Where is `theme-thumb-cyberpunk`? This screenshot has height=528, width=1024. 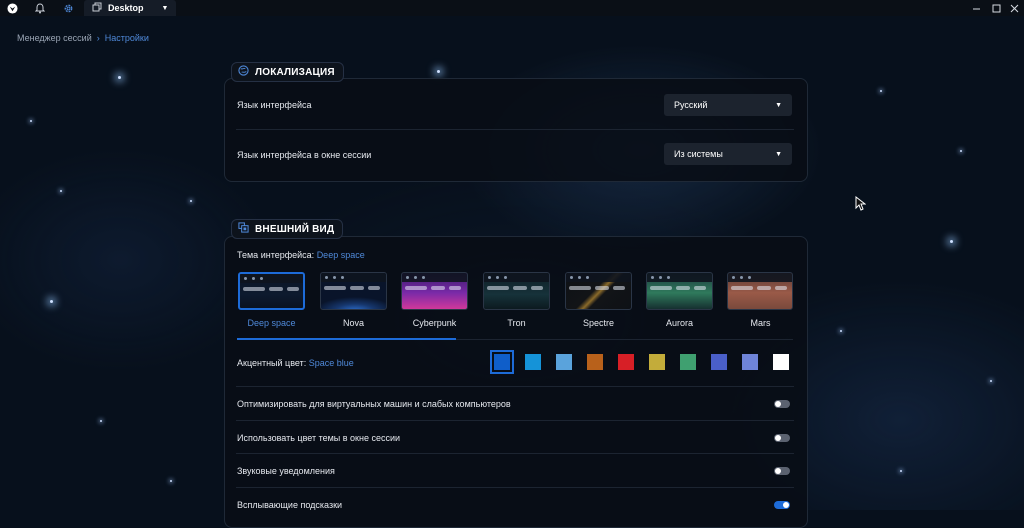 theme-thumb-cyberpunk is located at coordinates (434, 291).